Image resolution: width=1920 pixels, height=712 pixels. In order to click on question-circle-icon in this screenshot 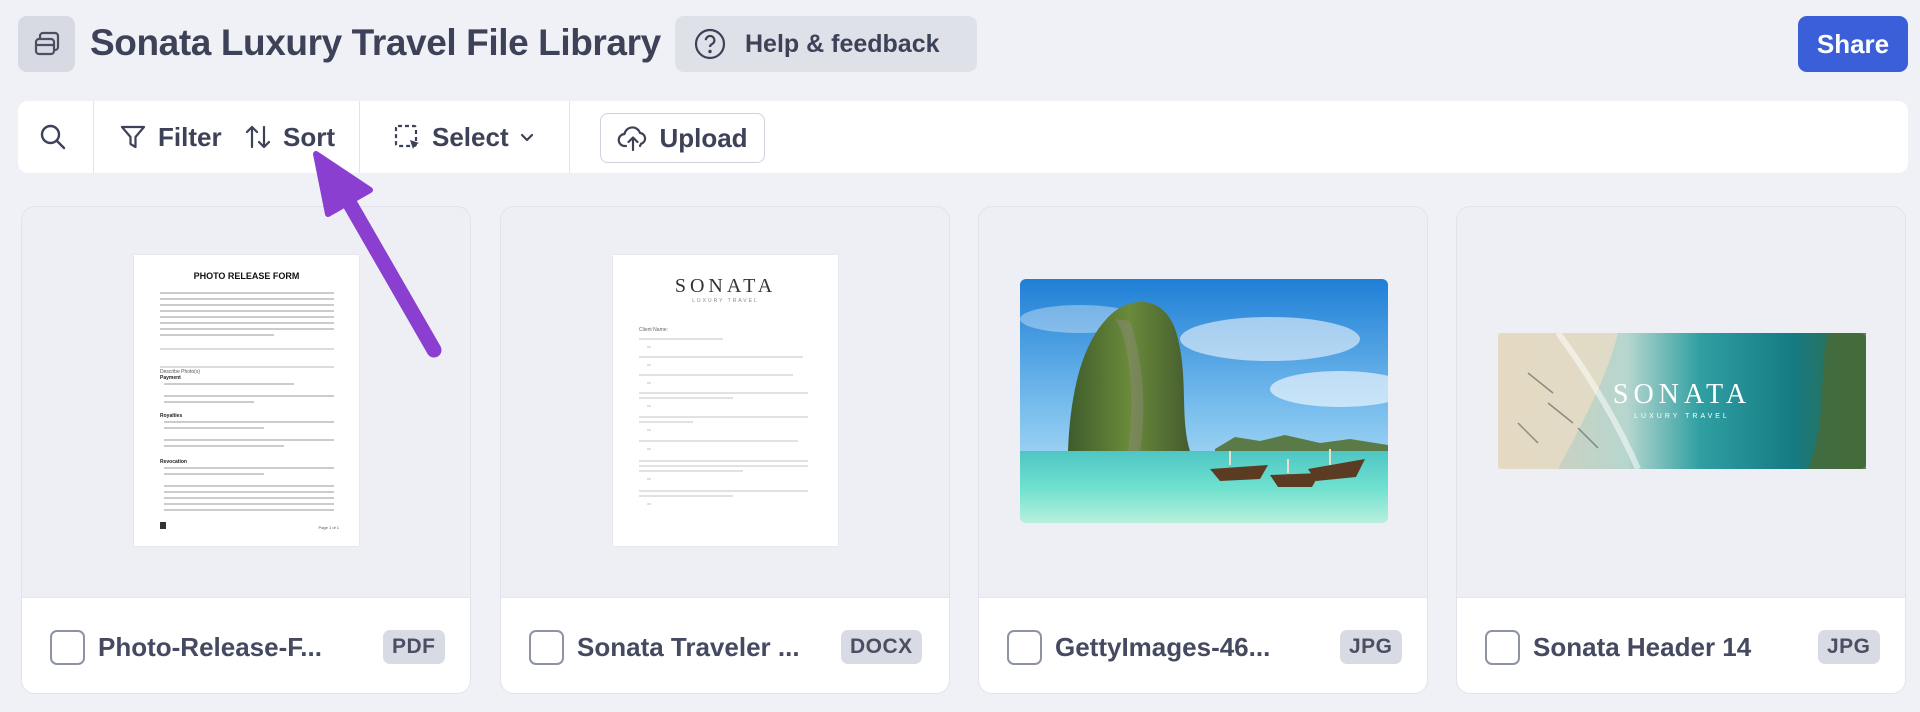, I will do `click(710, 44)`.